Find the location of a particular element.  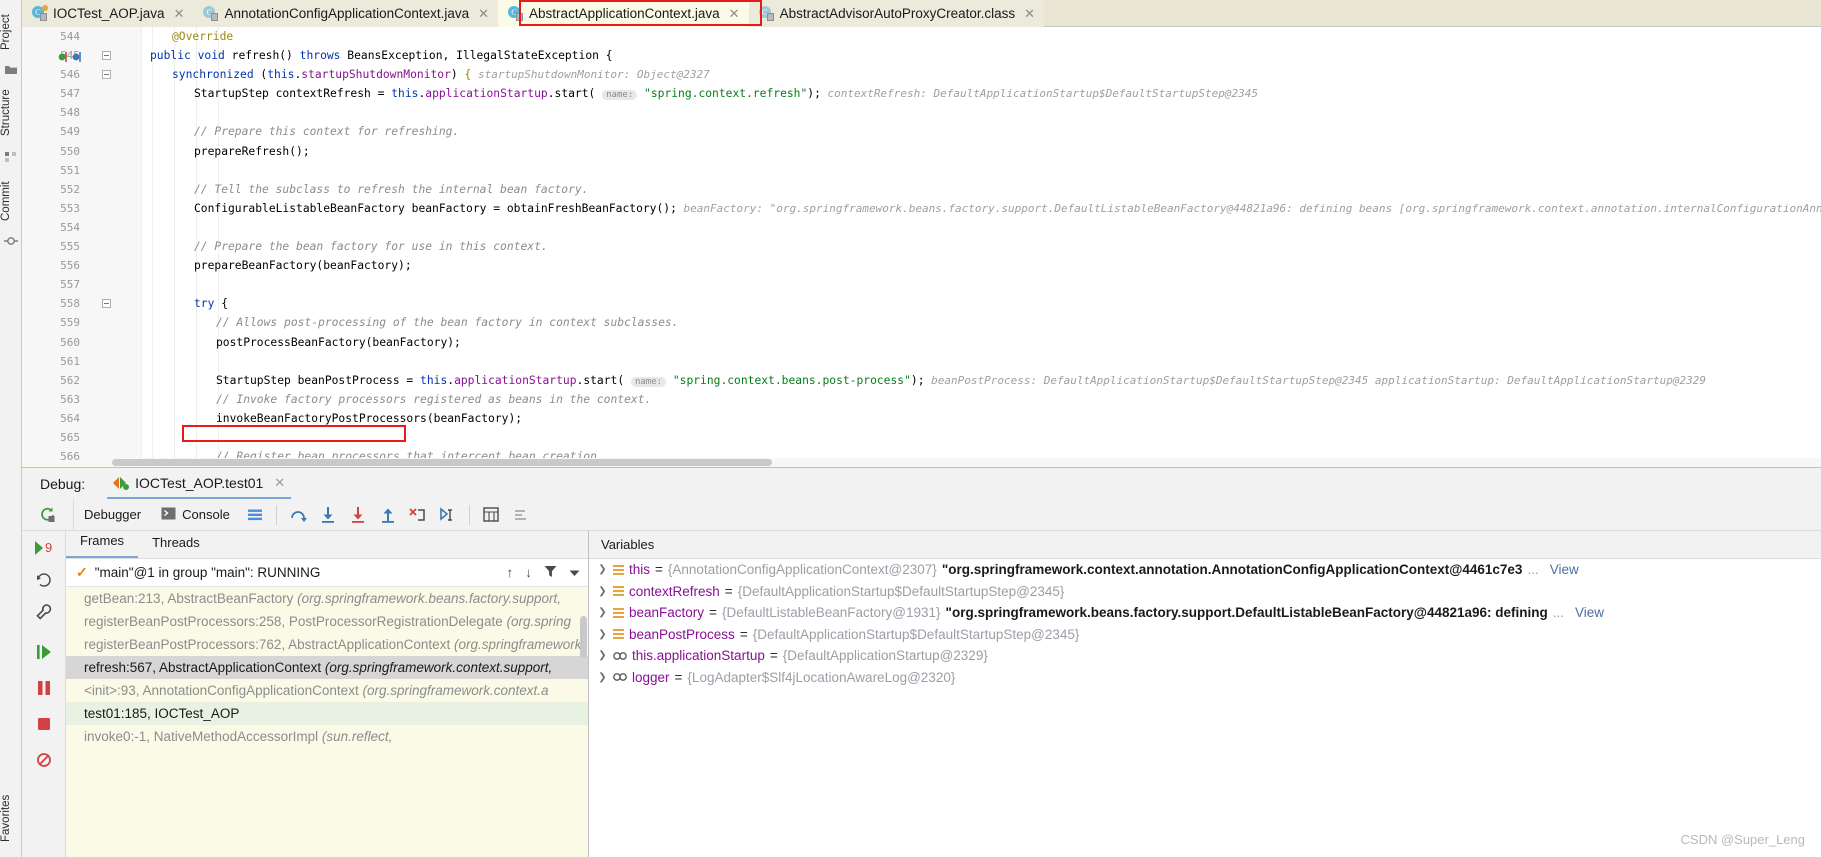

code-line: 556 prepareBeanFactory(beanFactory); is located at coordinates (921, 265).